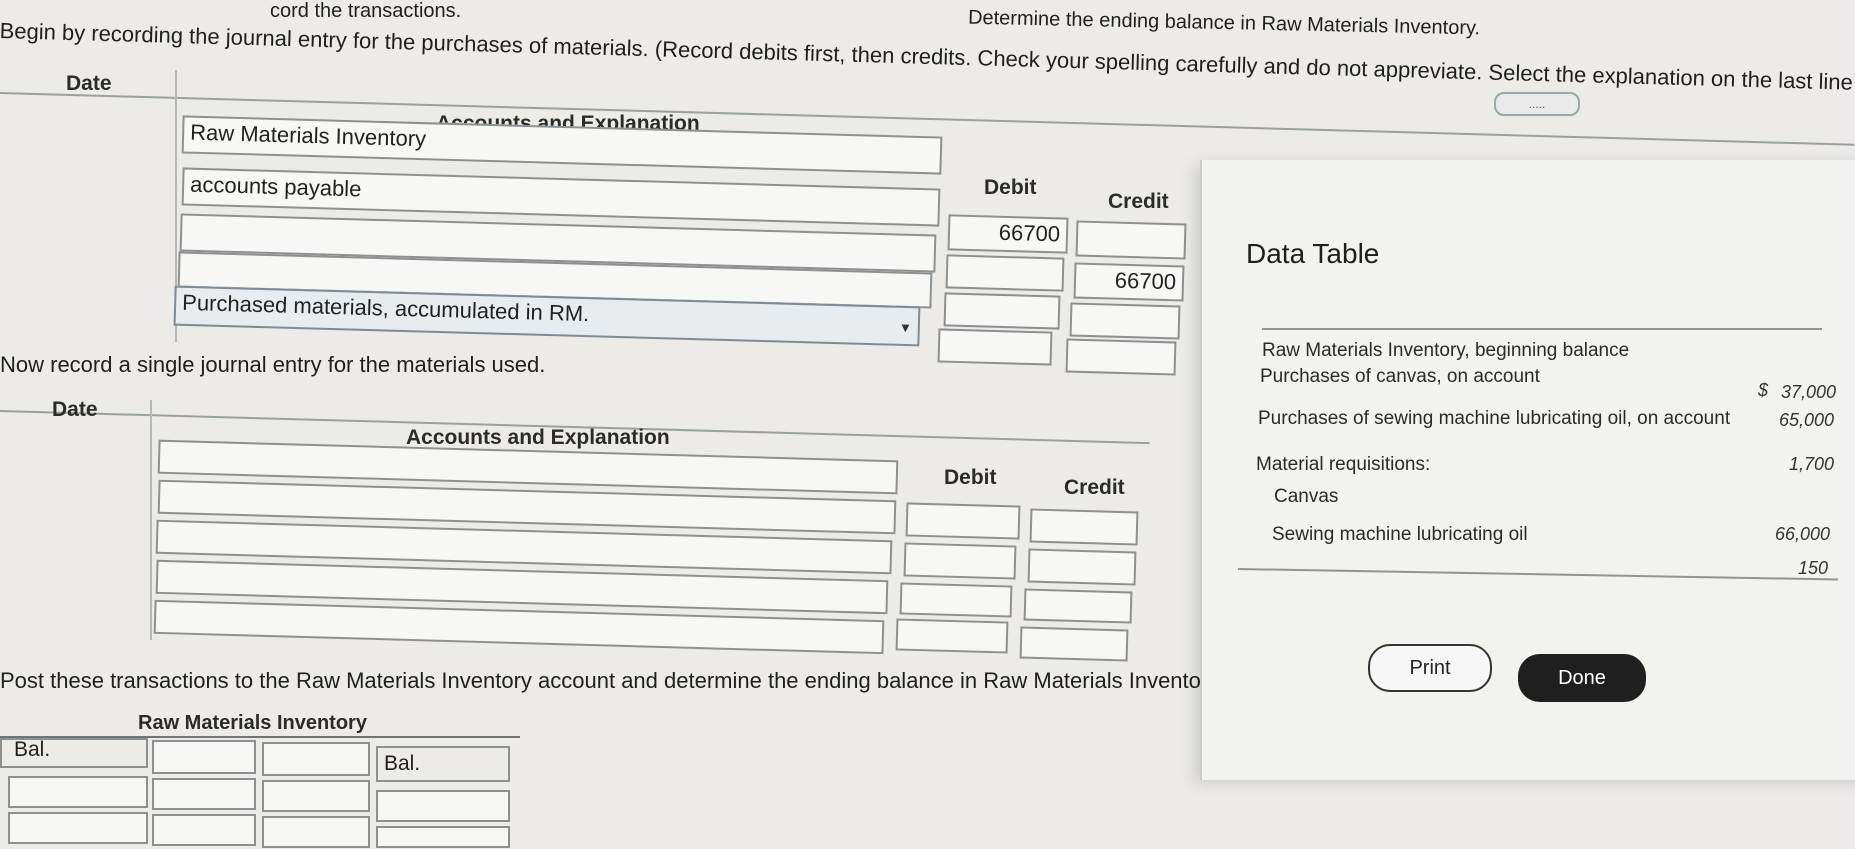  What do you see at coordinates (1806, 420) in the screenshot?
I see `data-row-value-1: 65,000` at bounding box center [1806, 420].